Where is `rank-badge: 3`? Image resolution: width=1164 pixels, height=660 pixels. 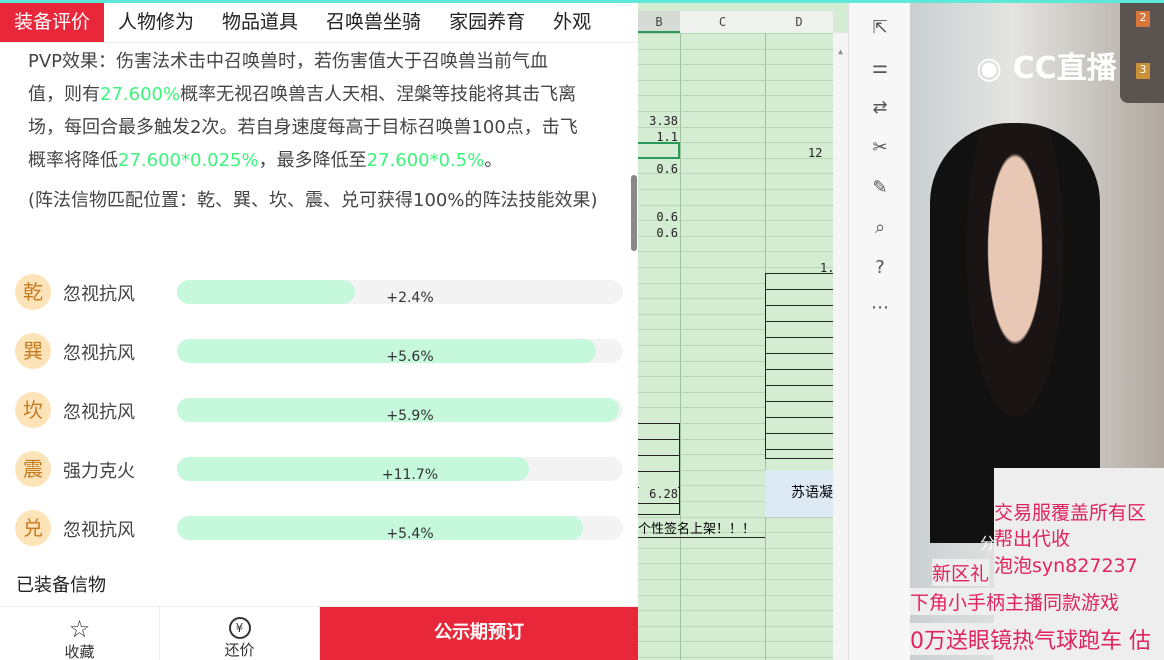
rank-badge: 3 is located at coordinates (1143, 71).